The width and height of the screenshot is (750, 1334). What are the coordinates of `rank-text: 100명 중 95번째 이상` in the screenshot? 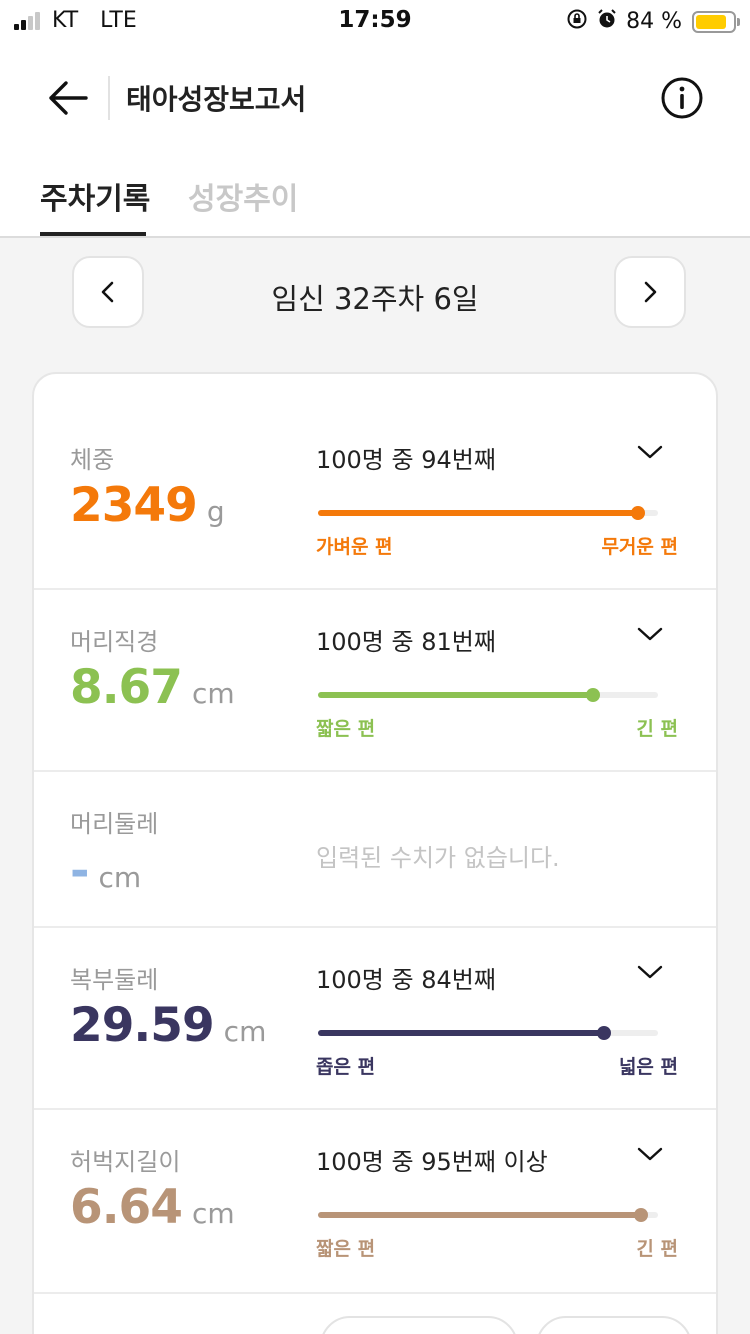 It's located at (432, 1162).